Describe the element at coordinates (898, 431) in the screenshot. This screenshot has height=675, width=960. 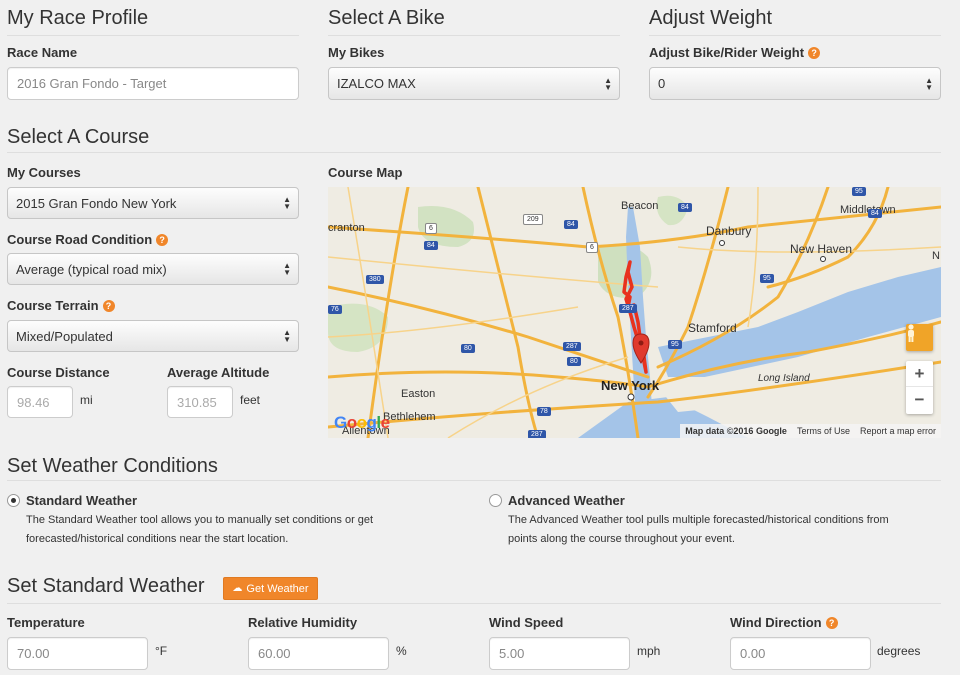
I see `report-map-error-link: Report a map error` at that location.